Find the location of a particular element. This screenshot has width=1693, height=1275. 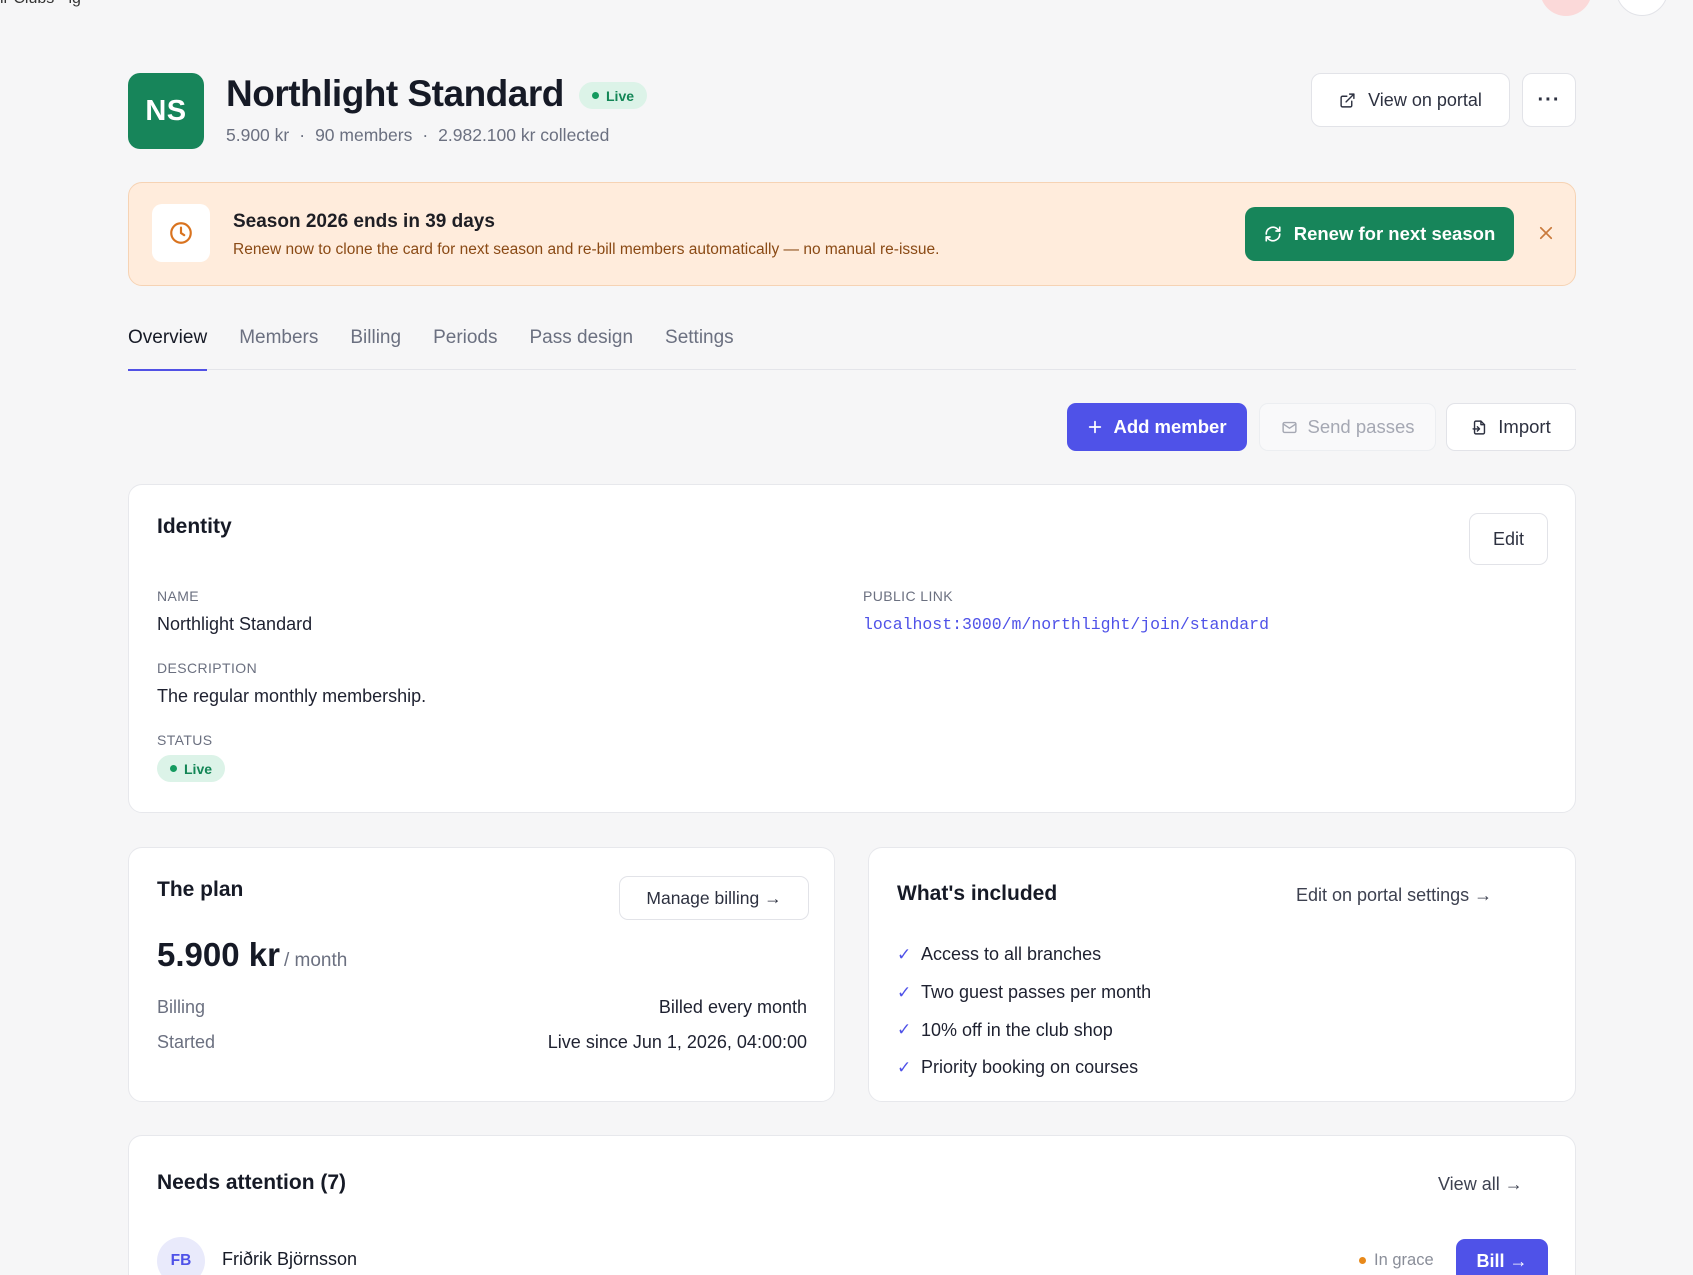

plus-icon is located at coordinates (1095, 427).